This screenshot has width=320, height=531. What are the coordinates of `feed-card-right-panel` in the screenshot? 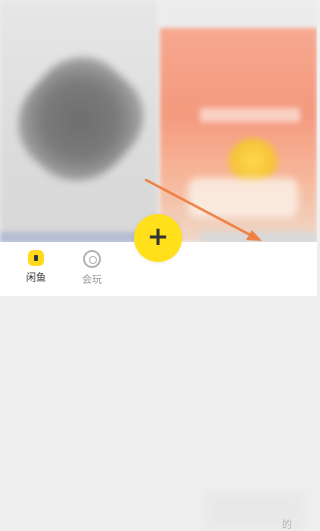 It's located at (243, 198).